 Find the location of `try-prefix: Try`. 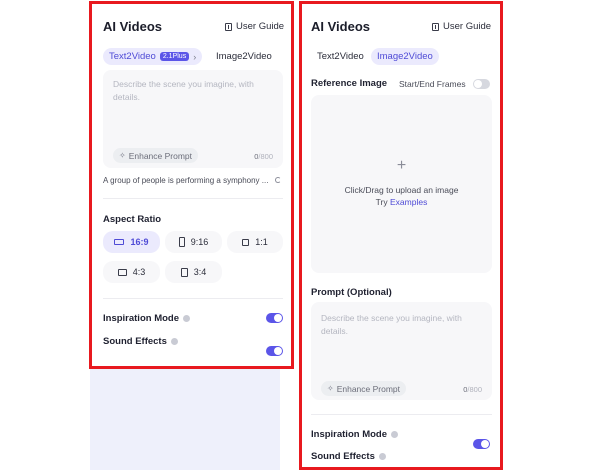

try-prefix: Try is located at coordinates (382, 202).